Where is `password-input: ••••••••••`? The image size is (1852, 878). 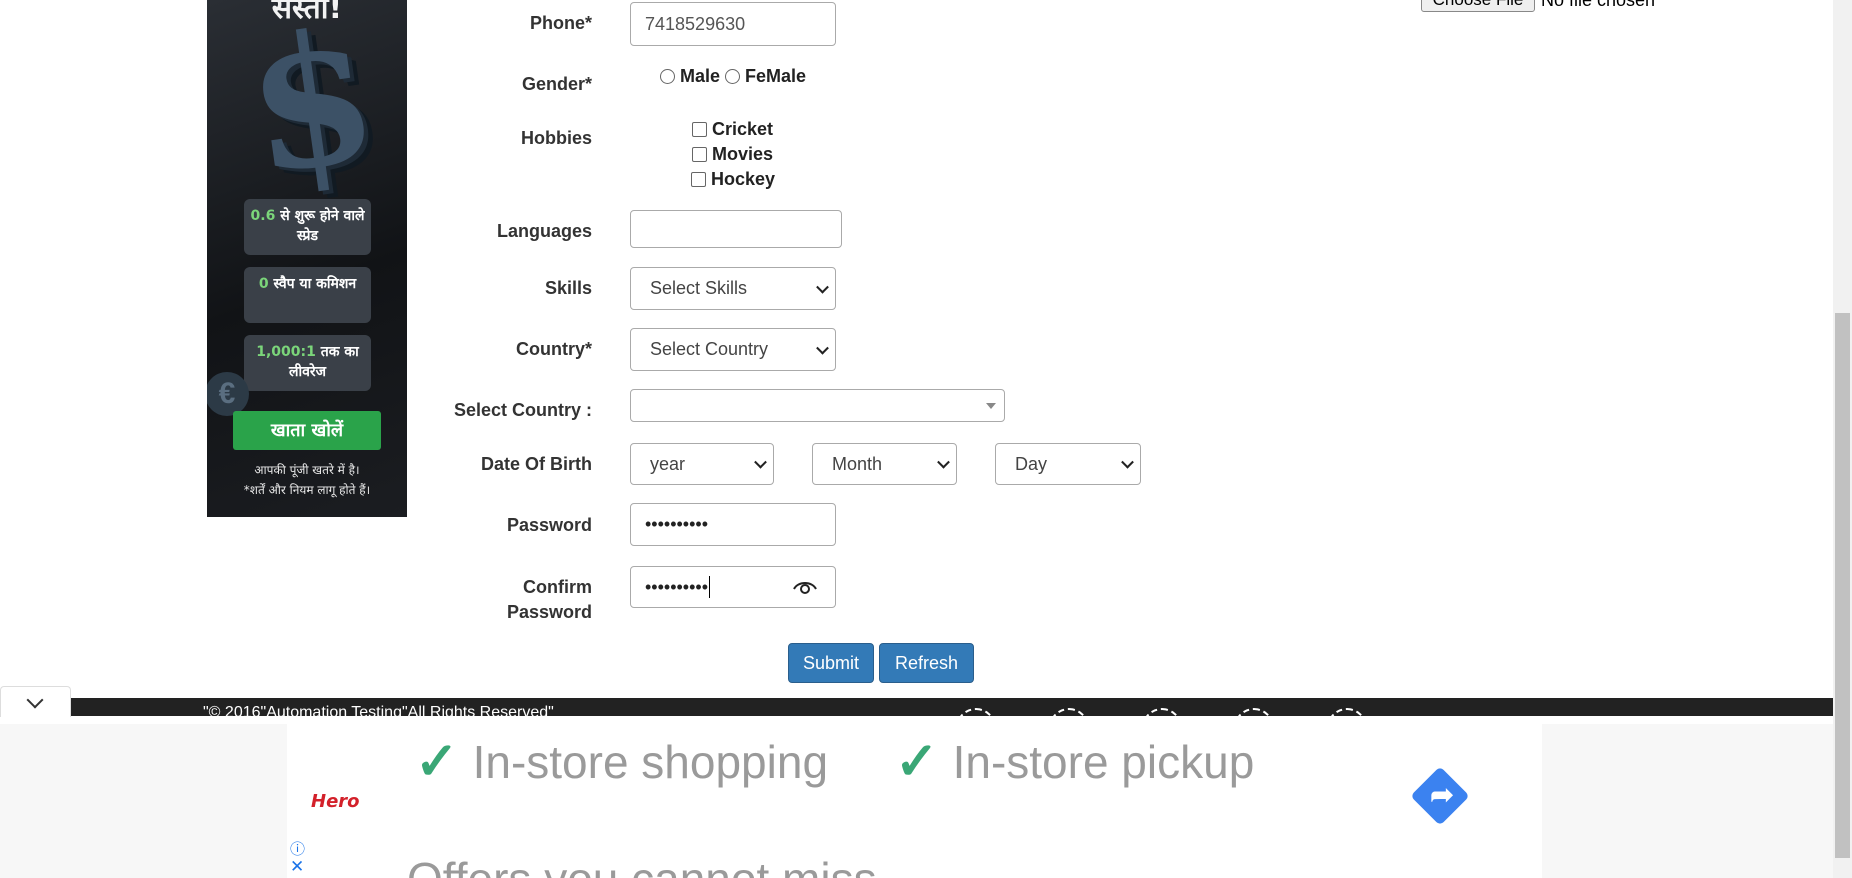 password-input: •••••••••• is located at coordinates (733, 524).